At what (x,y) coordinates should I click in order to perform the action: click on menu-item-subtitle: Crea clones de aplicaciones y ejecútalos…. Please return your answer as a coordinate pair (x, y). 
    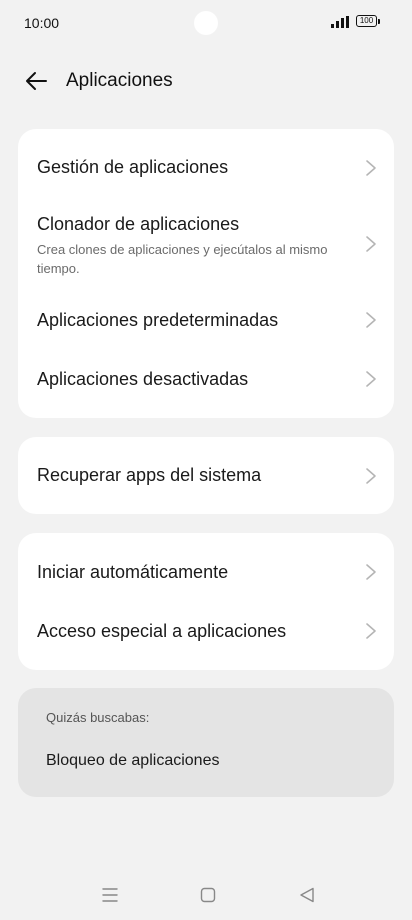
    Looking at the image, I should click on (182, 259).